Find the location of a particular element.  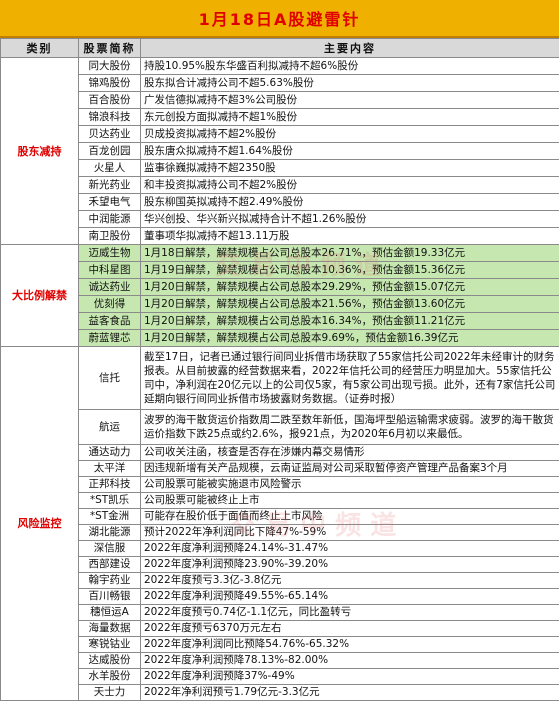

stock-name: *ST金洲 is located at coordinates (110, 517).